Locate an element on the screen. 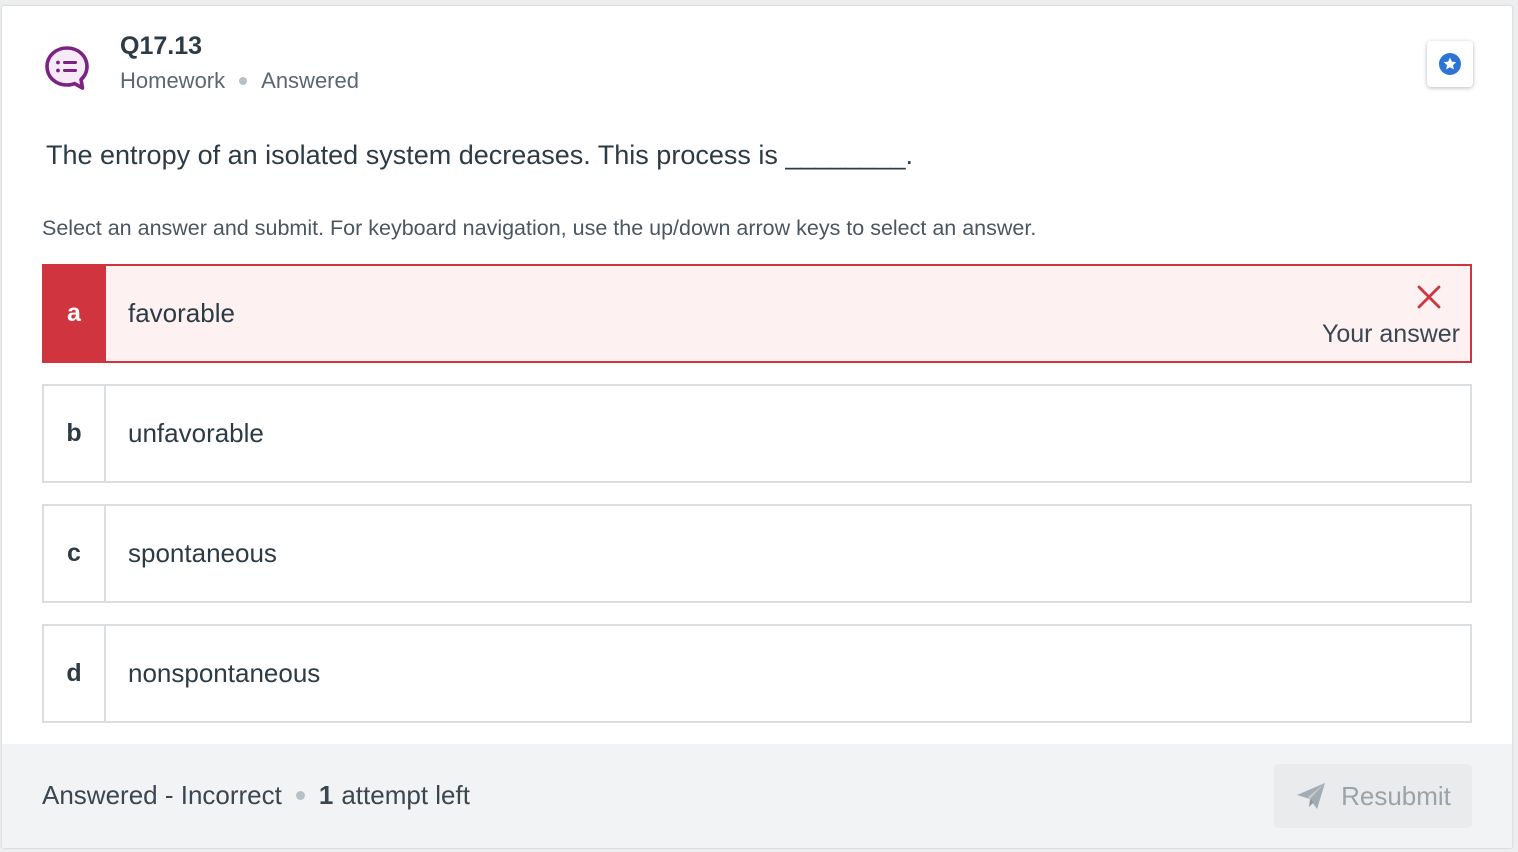  attempts-label: attempt left is located at coordinates (405, 795).